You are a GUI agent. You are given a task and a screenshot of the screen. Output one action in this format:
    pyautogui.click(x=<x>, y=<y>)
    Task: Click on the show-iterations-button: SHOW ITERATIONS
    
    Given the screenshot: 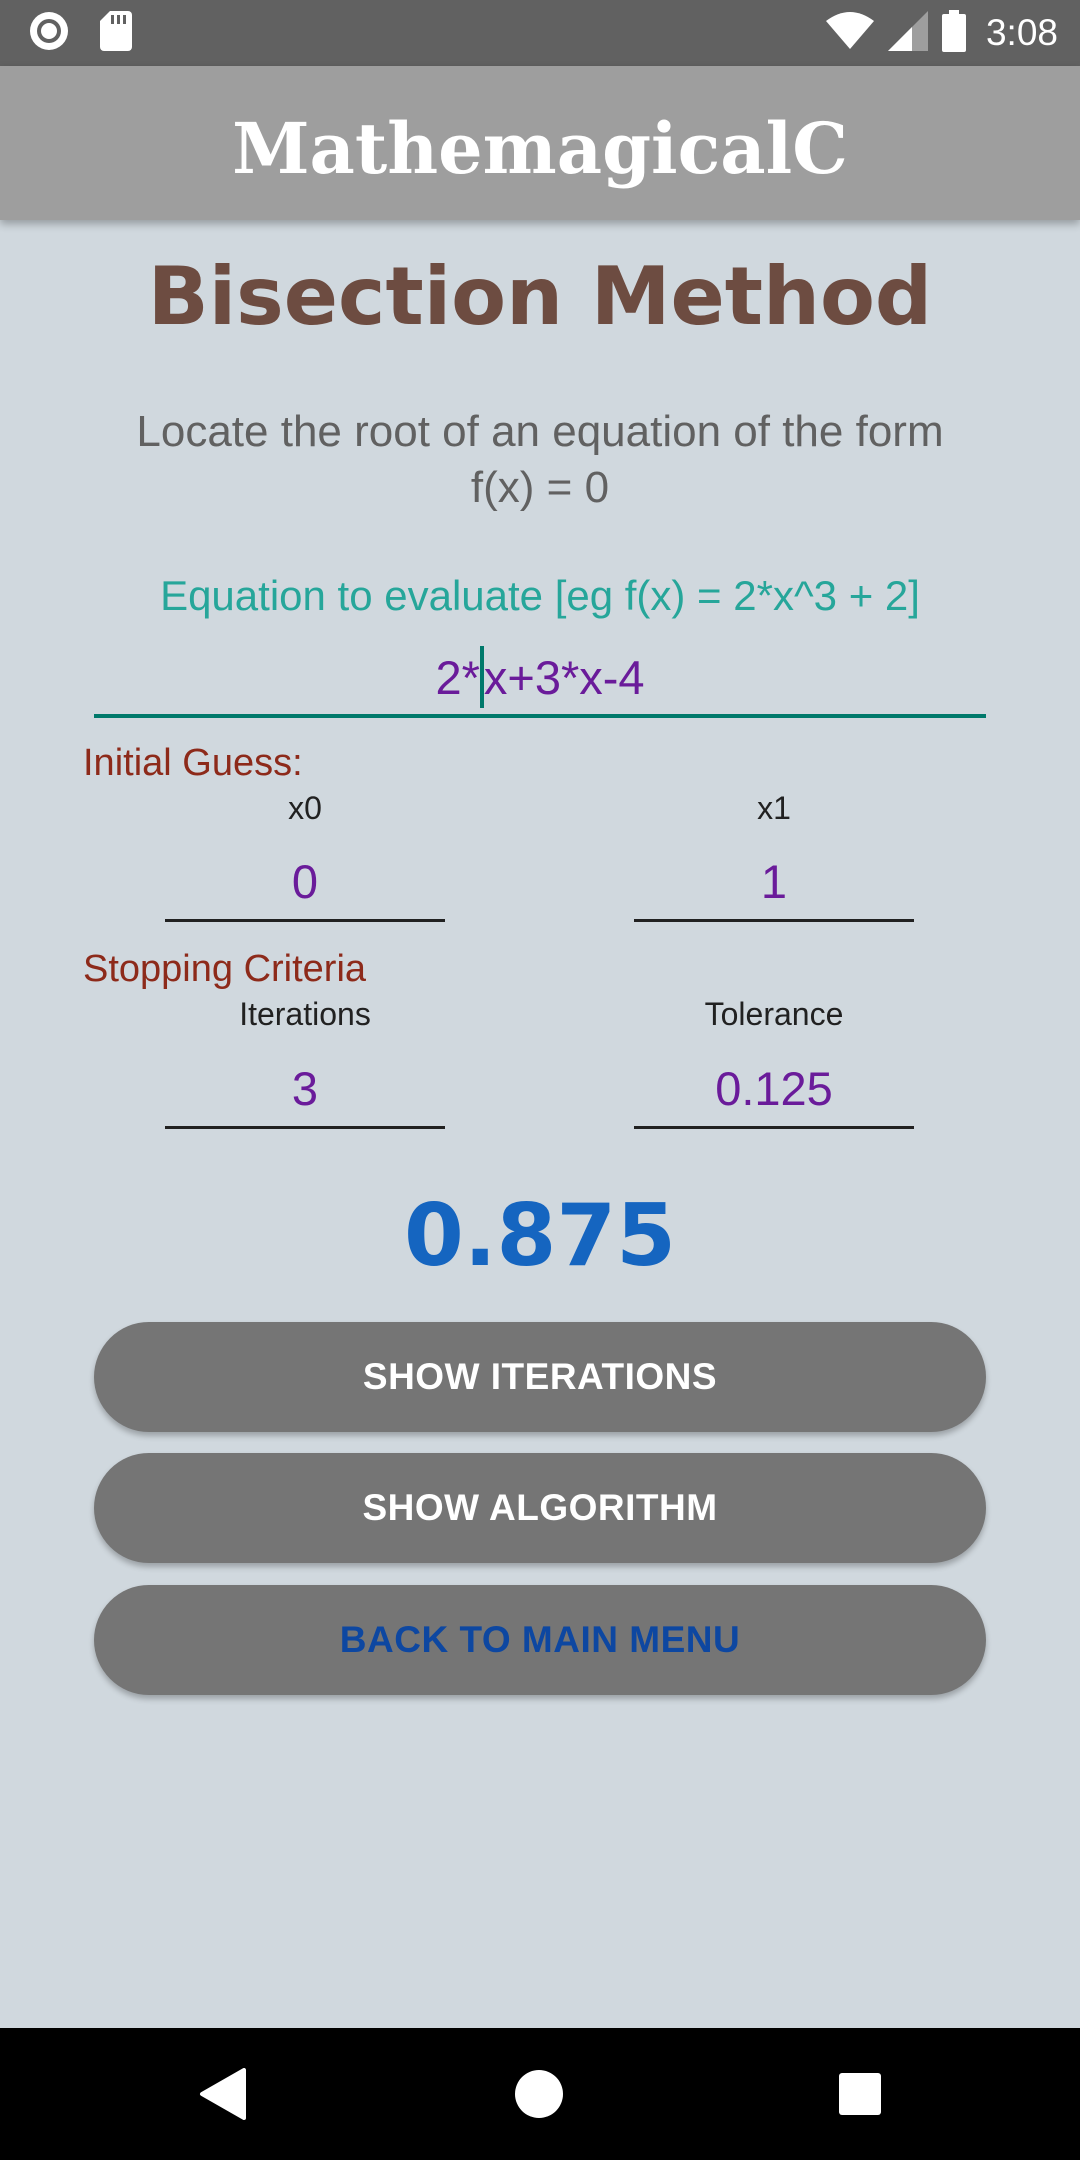 What is the action you would take?
    pyautogui.click(x=540, y=1377)
    